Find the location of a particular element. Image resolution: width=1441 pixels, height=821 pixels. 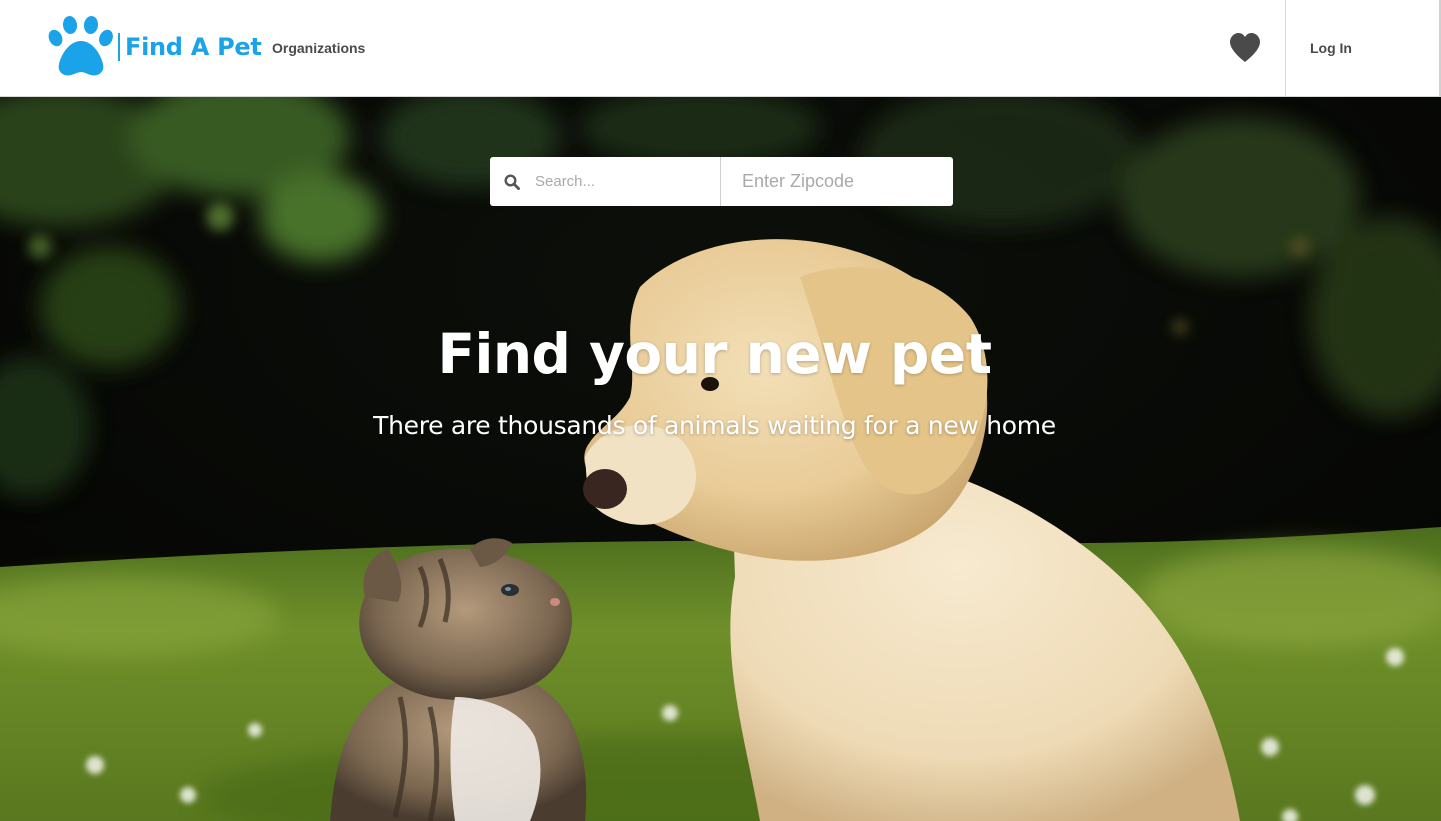

login-link: Log In is located at coordinates (1331, 48).